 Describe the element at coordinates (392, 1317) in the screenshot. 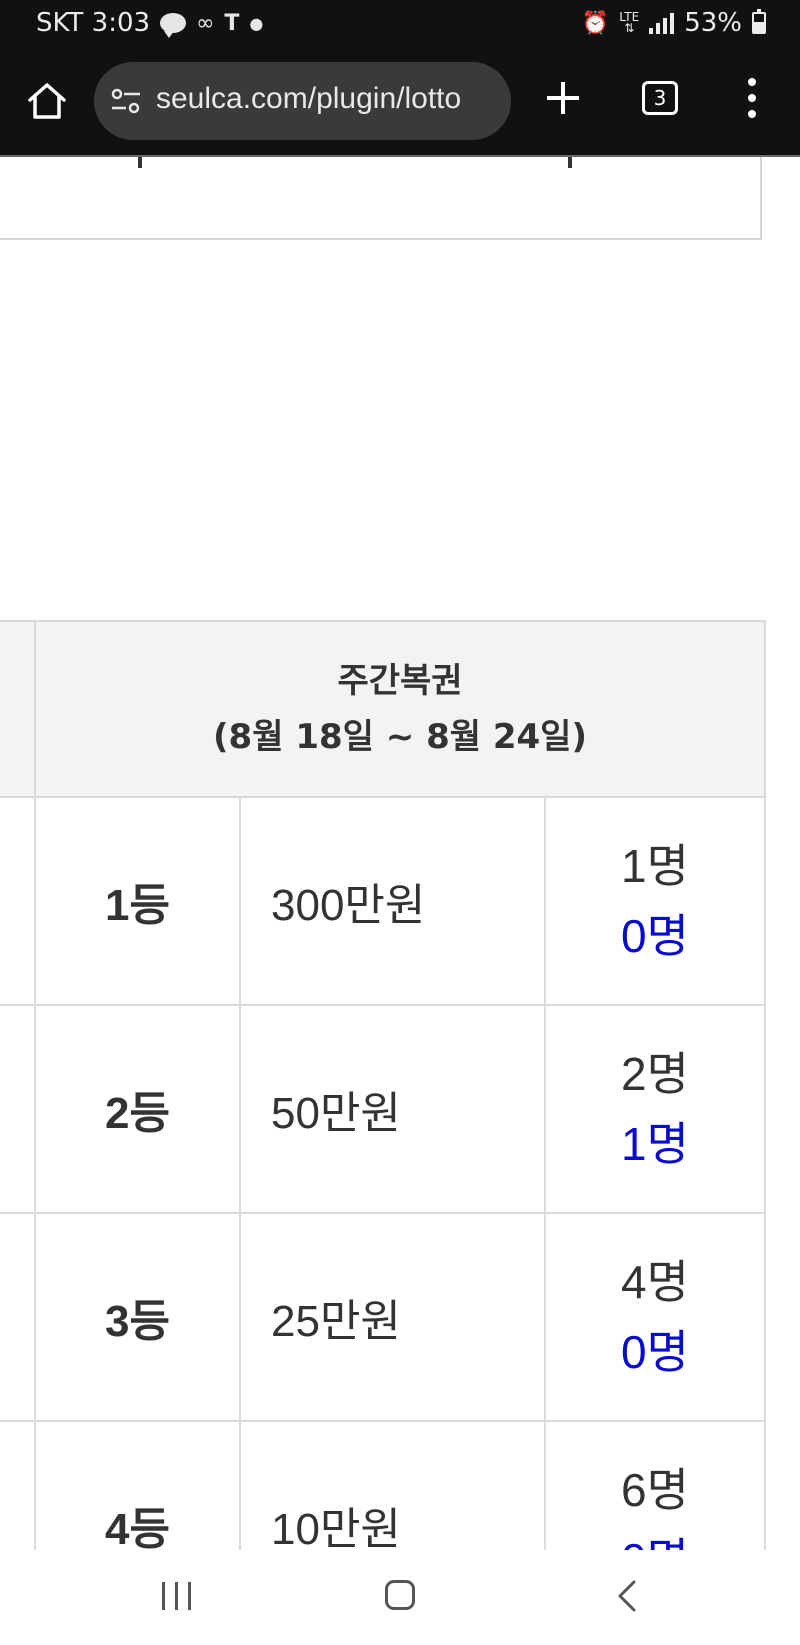

I see `amount-cell: 25만원` at that location.